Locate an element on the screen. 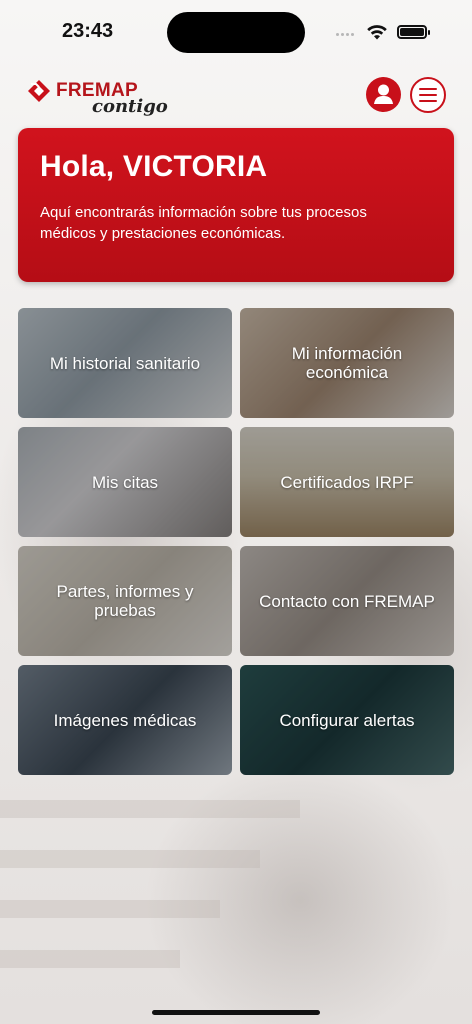  menu-button is located at coordinates (428, 95).